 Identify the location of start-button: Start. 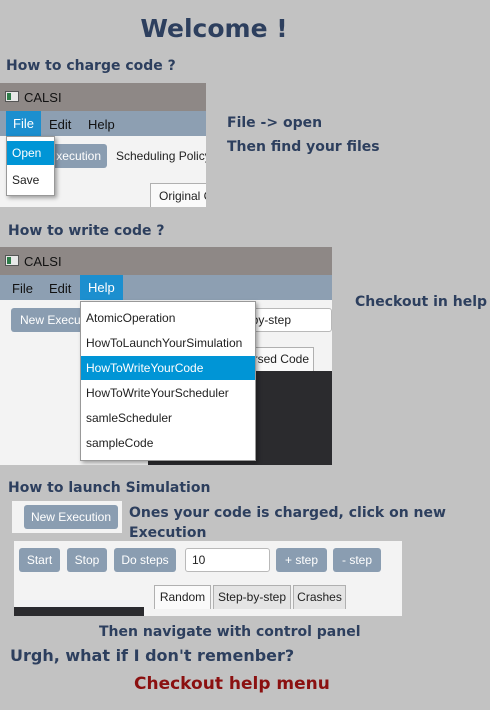
(39, 560).